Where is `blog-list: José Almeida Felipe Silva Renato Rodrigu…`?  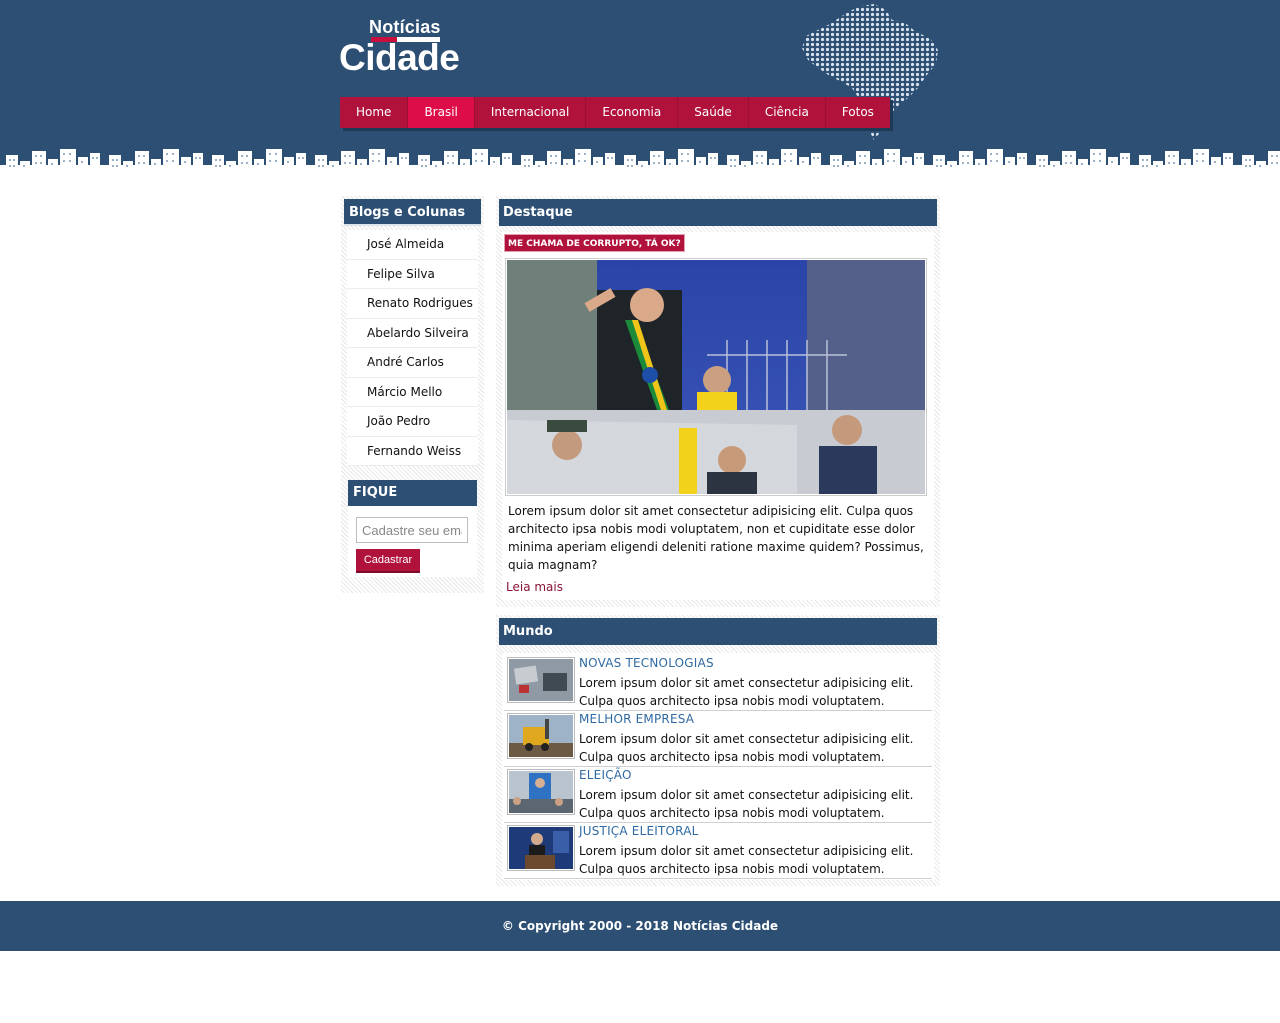 blog-list: José Almeida Felipe Silva Renato Rodrigu… is located at coordinates (412, 348).